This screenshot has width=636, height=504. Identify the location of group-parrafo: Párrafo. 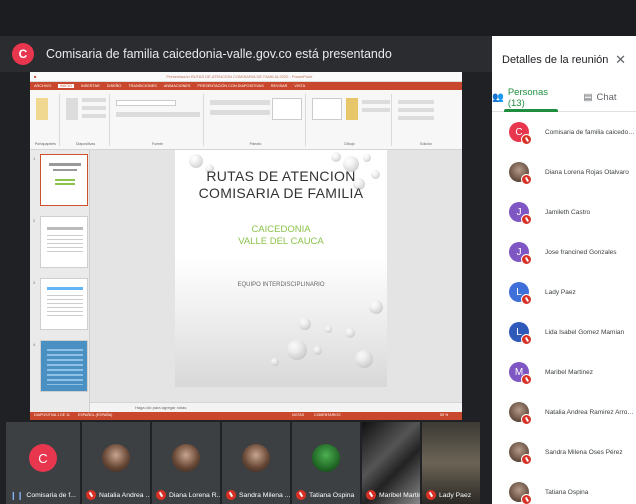
(256, 120).